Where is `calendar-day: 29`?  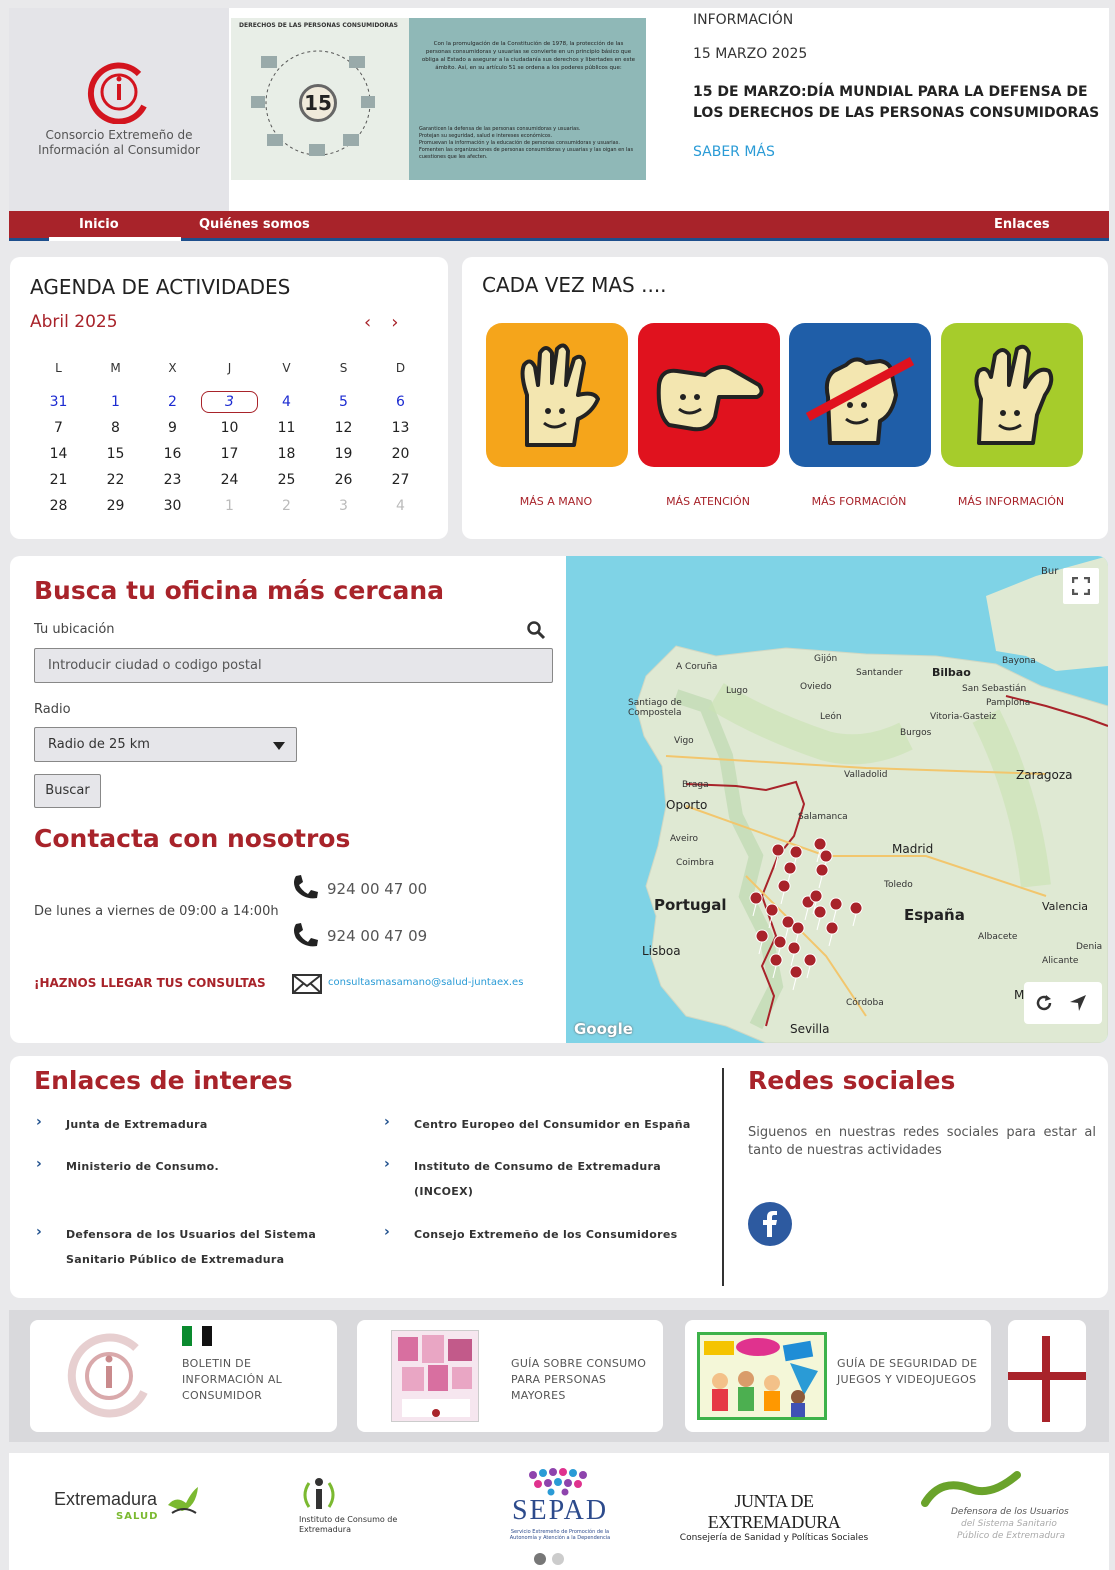 calendar-day: 29 is located at coordinates (115, 506).